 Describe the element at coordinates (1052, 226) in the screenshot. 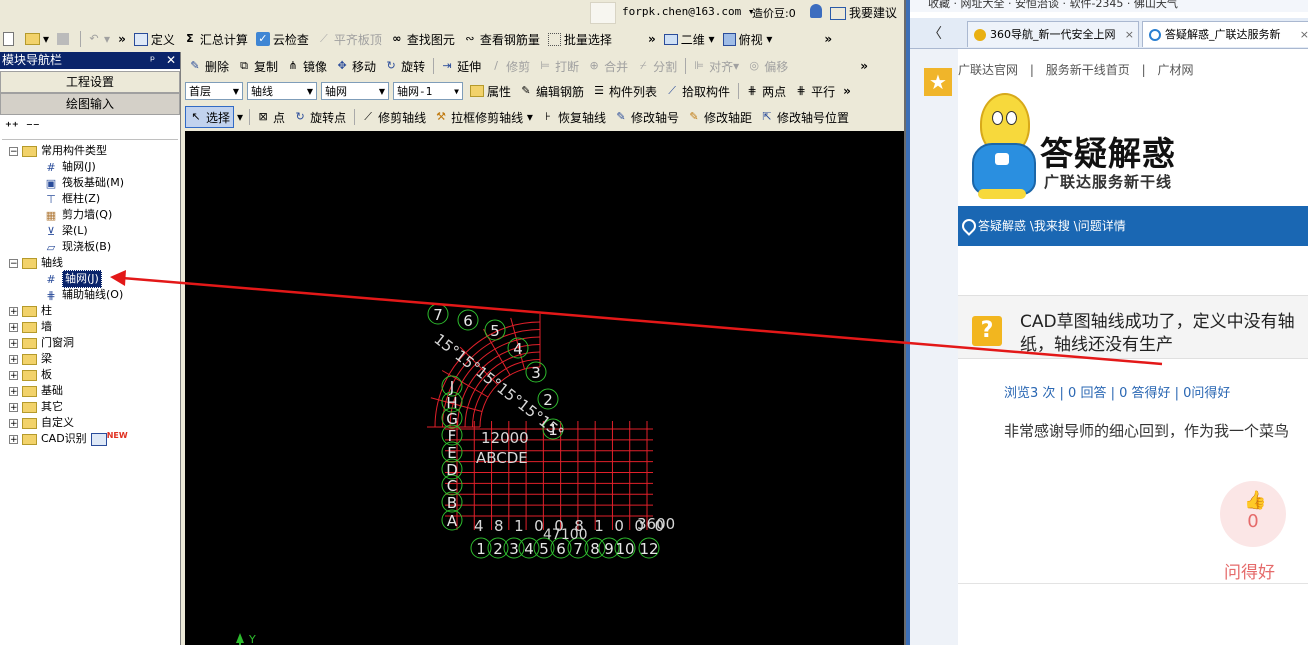

I see `breadcrumb: 答疑解惑 \我来搜 \问题详情` at that location.